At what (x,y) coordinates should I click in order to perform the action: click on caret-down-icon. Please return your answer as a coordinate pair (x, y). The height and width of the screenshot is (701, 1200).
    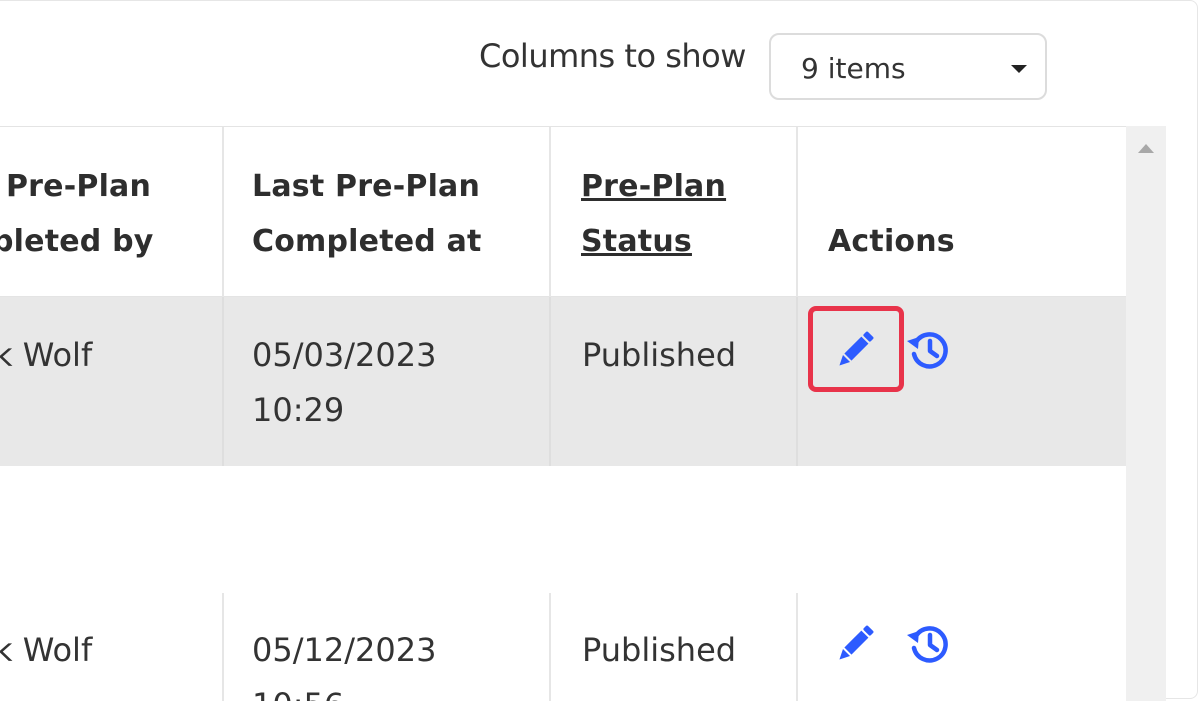
    Looking at the image, I should click on (1019, 69).